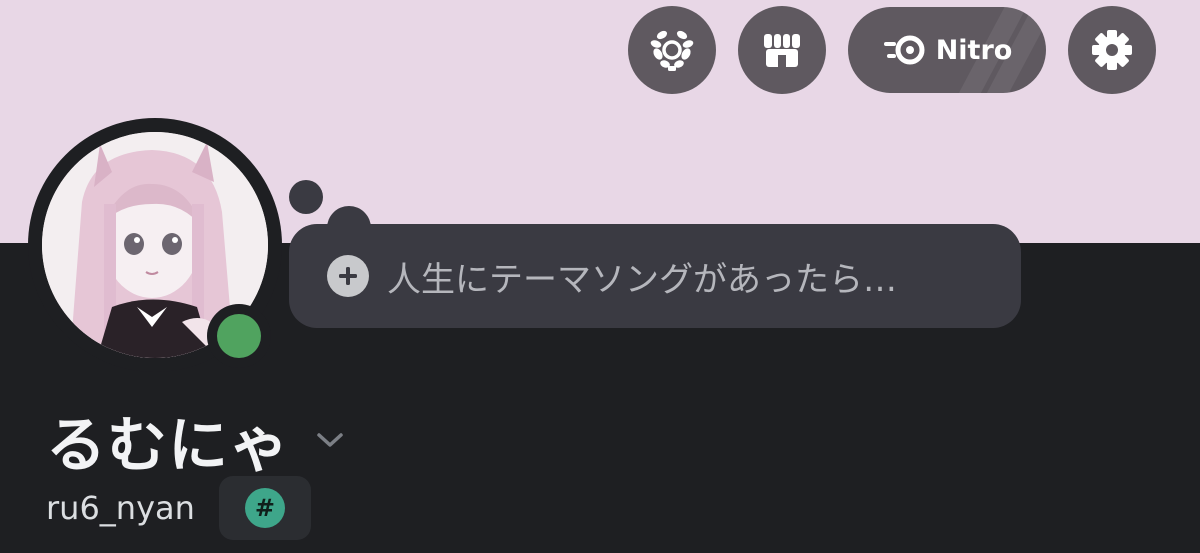 Image resolution: width=1200 pixels, height=553 pixels. I want to click on header-actions: Nitro, so click(892, 50).